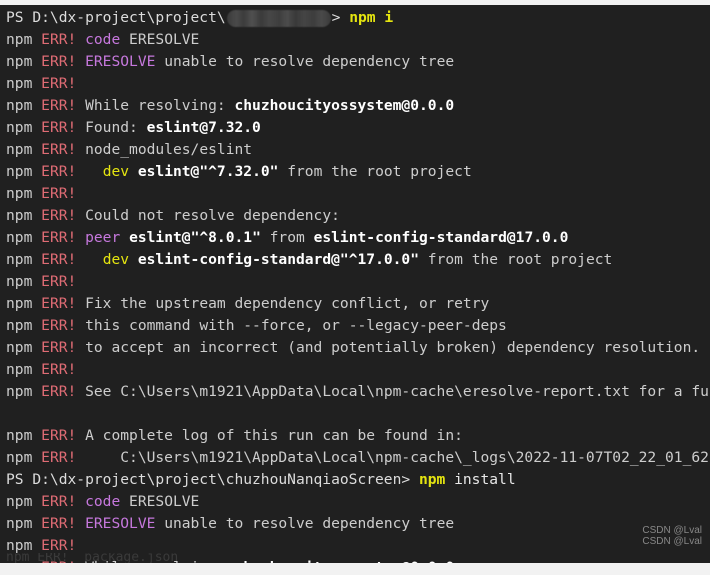 The image size is (710, 575). What do you see at coordinates (371, 17) in the screenshot?
I see `command-npm-i: npm i` at bounding box center [371, 17].